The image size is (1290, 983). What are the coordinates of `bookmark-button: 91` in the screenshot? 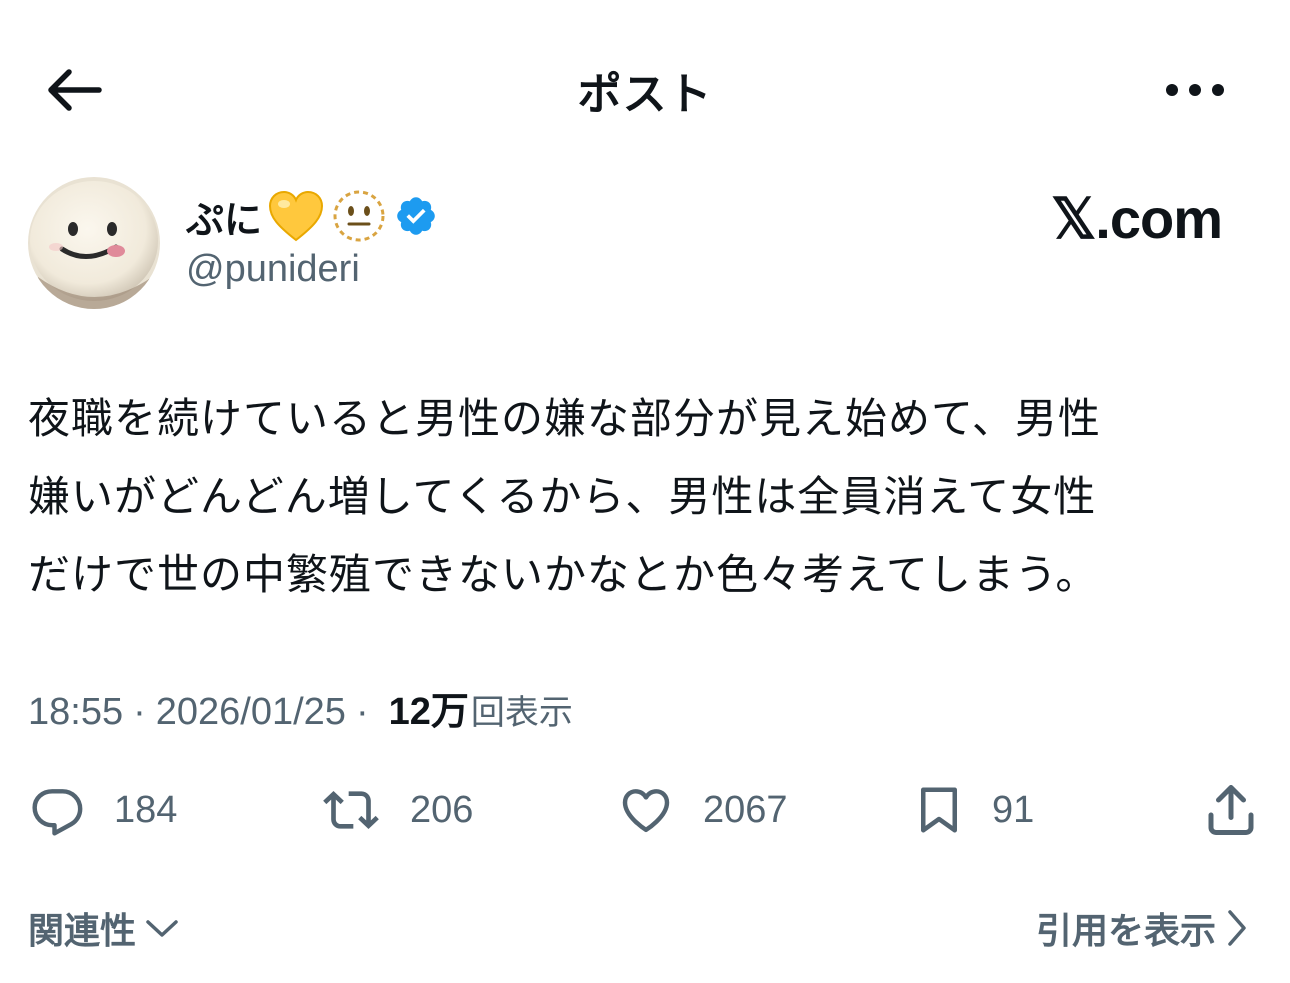 It's located at (973, 810).